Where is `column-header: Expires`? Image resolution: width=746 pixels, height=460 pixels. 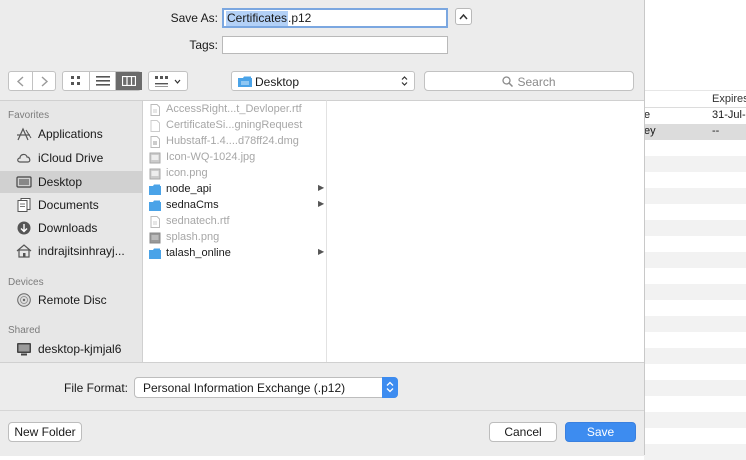
column-header: Expires is located at coordinates (695, 99).